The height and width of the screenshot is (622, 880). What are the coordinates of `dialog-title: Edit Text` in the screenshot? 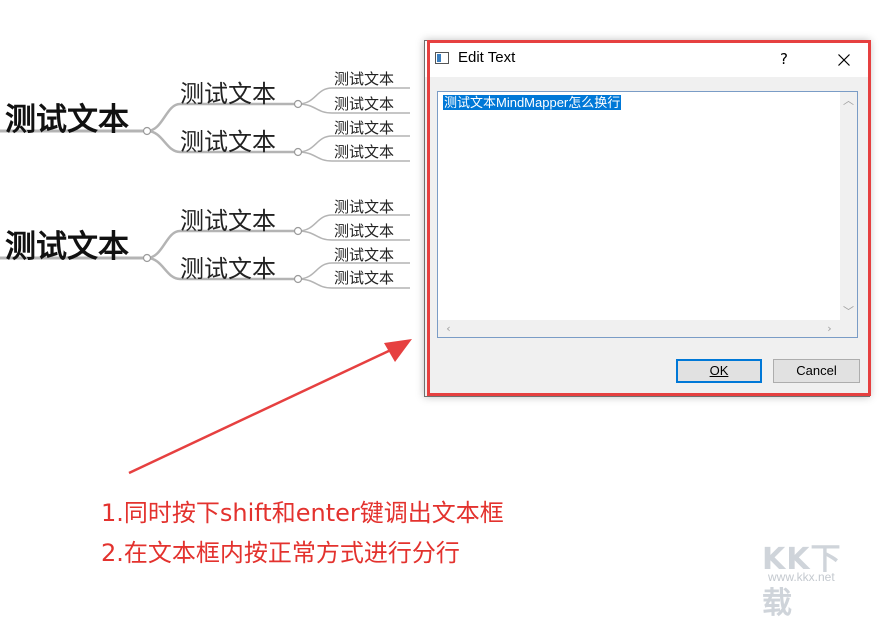 It's located at (487, 57).